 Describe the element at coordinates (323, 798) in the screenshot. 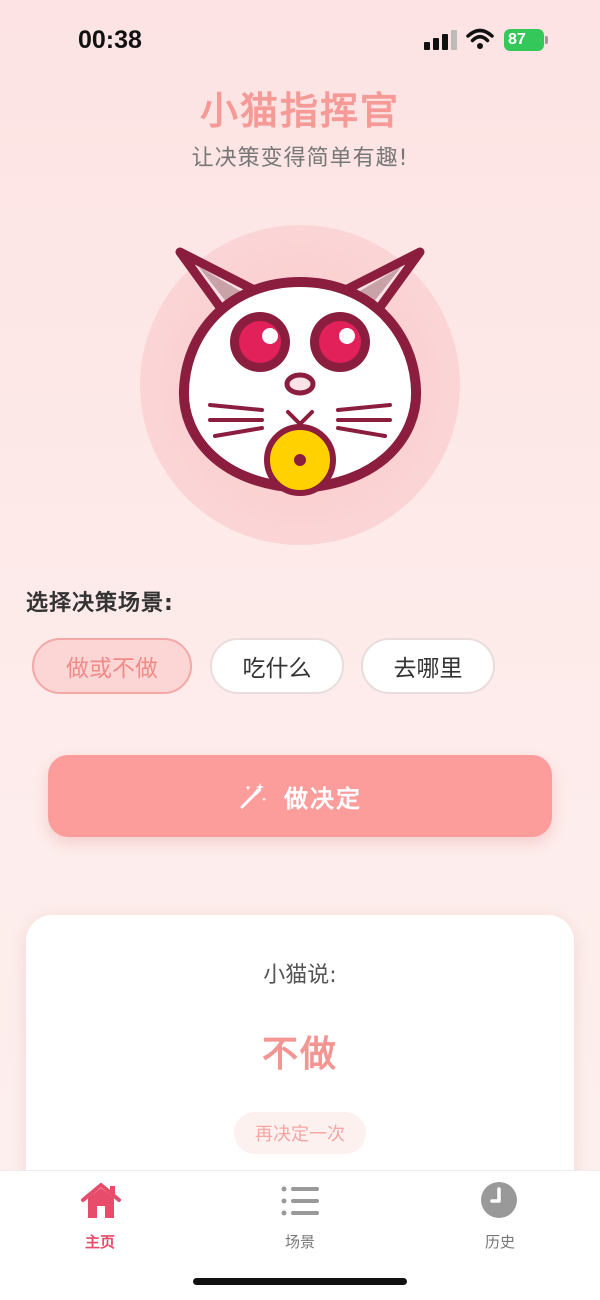

I see `decide-button-label: 做决定` at that location.